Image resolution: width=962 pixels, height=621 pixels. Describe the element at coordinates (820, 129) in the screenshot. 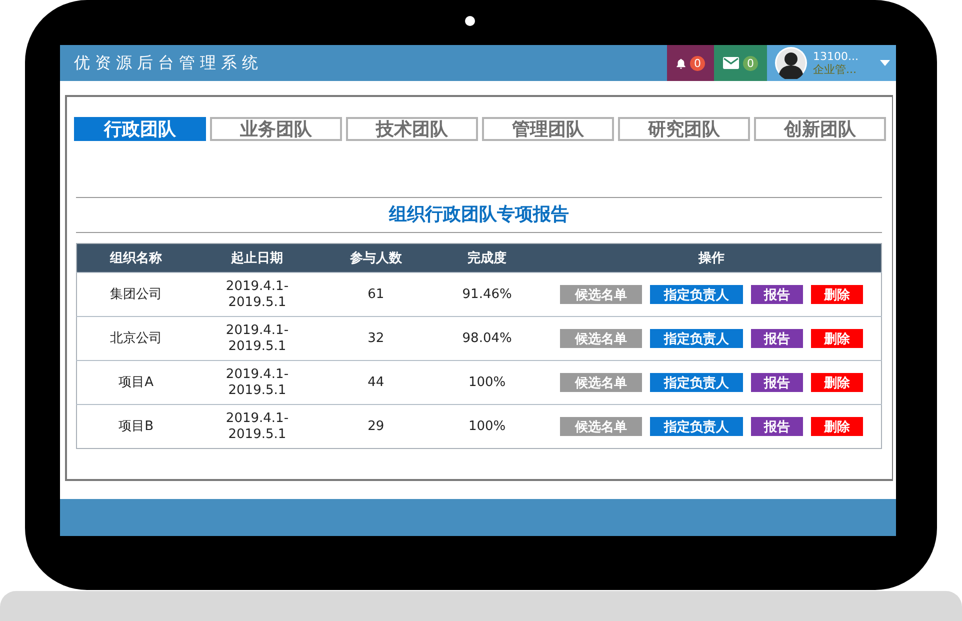

I see `tab: 创新团队` at that location.